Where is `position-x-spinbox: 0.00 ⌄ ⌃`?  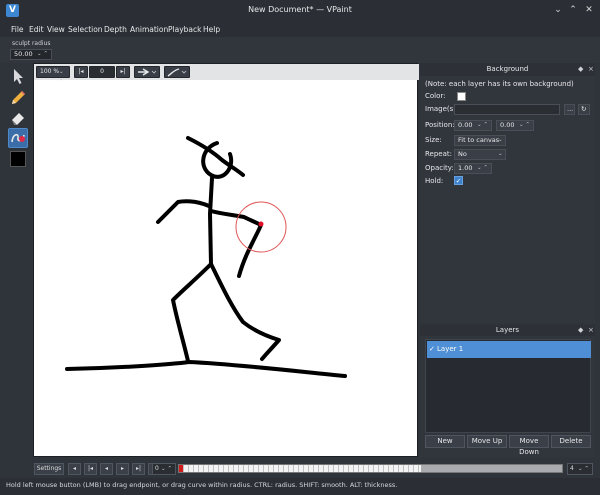
position-x-spinbox: 0.00 ⌄ ⌃ is located at coordinates (473, 125).